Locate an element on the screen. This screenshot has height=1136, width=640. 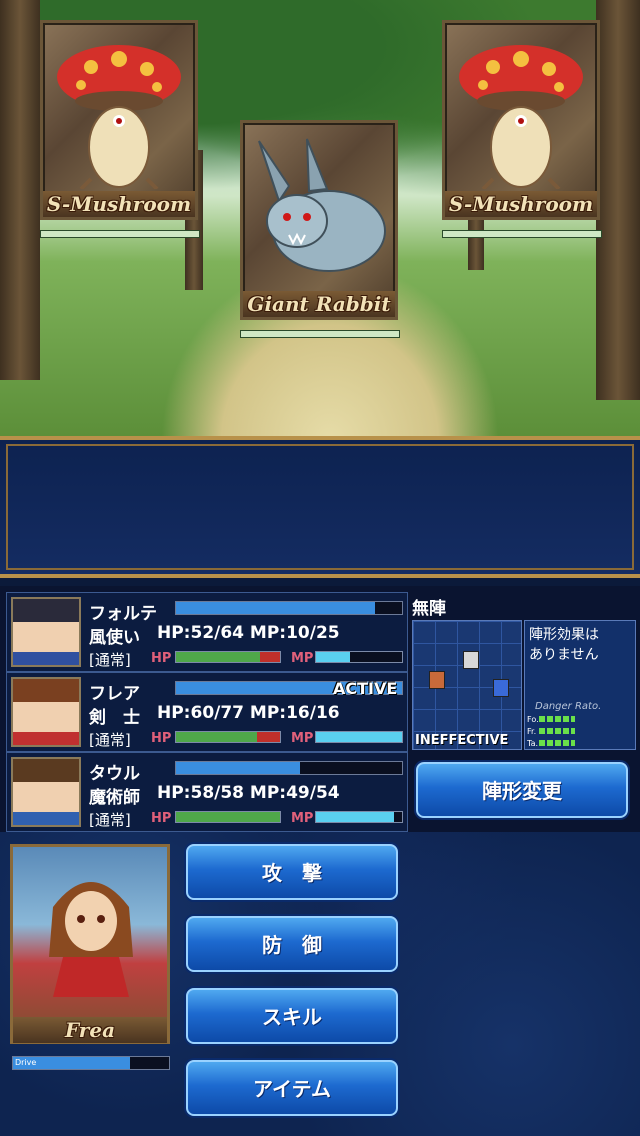
enemy-card-1: S-Mushroom is located at coordinates (119, 120).